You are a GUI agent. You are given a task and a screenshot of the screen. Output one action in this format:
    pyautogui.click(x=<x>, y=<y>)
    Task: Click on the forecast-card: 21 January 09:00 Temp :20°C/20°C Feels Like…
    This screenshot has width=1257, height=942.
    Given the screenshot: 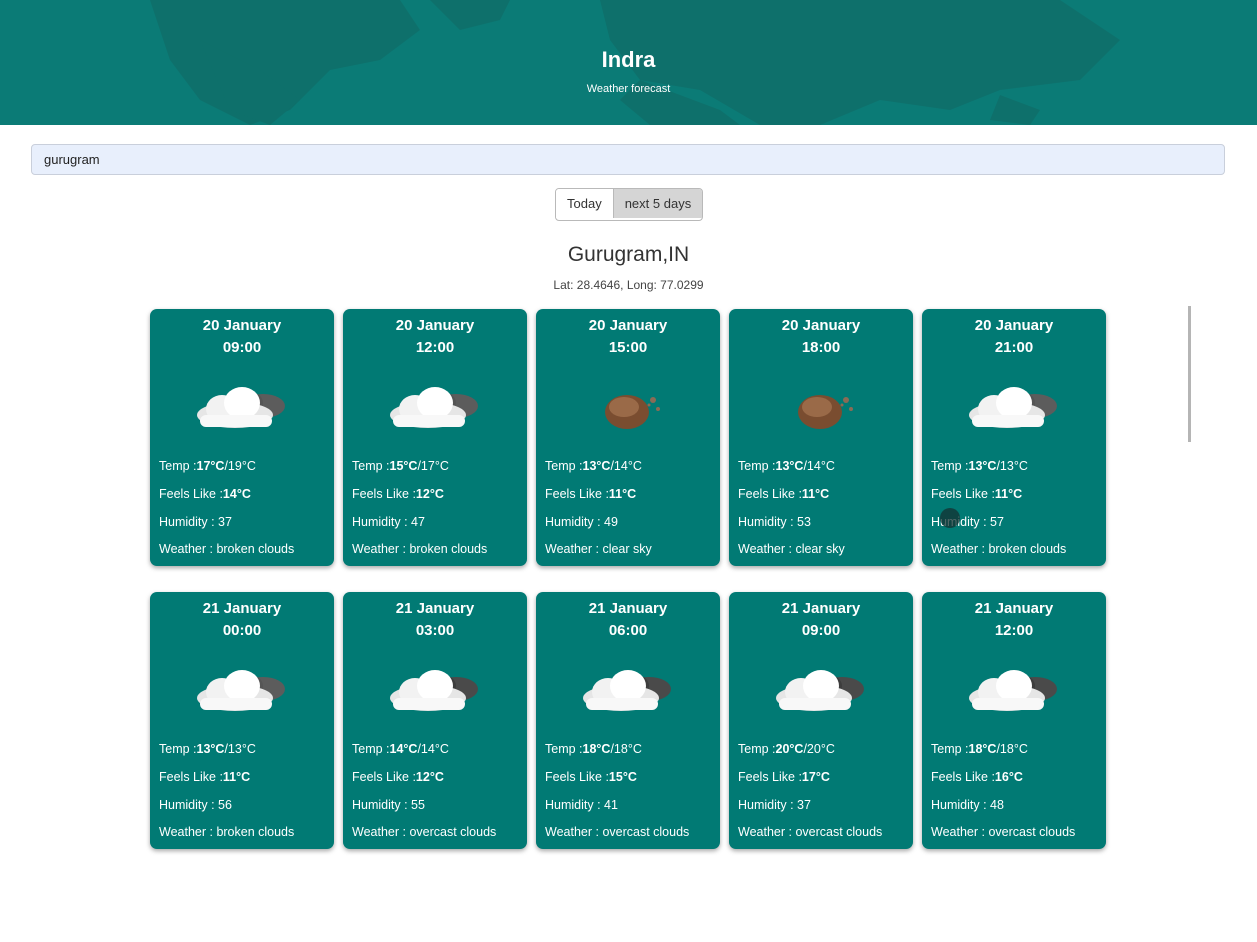 What is the action you would take?
    pyautogui.click(x=821, y=720)
    